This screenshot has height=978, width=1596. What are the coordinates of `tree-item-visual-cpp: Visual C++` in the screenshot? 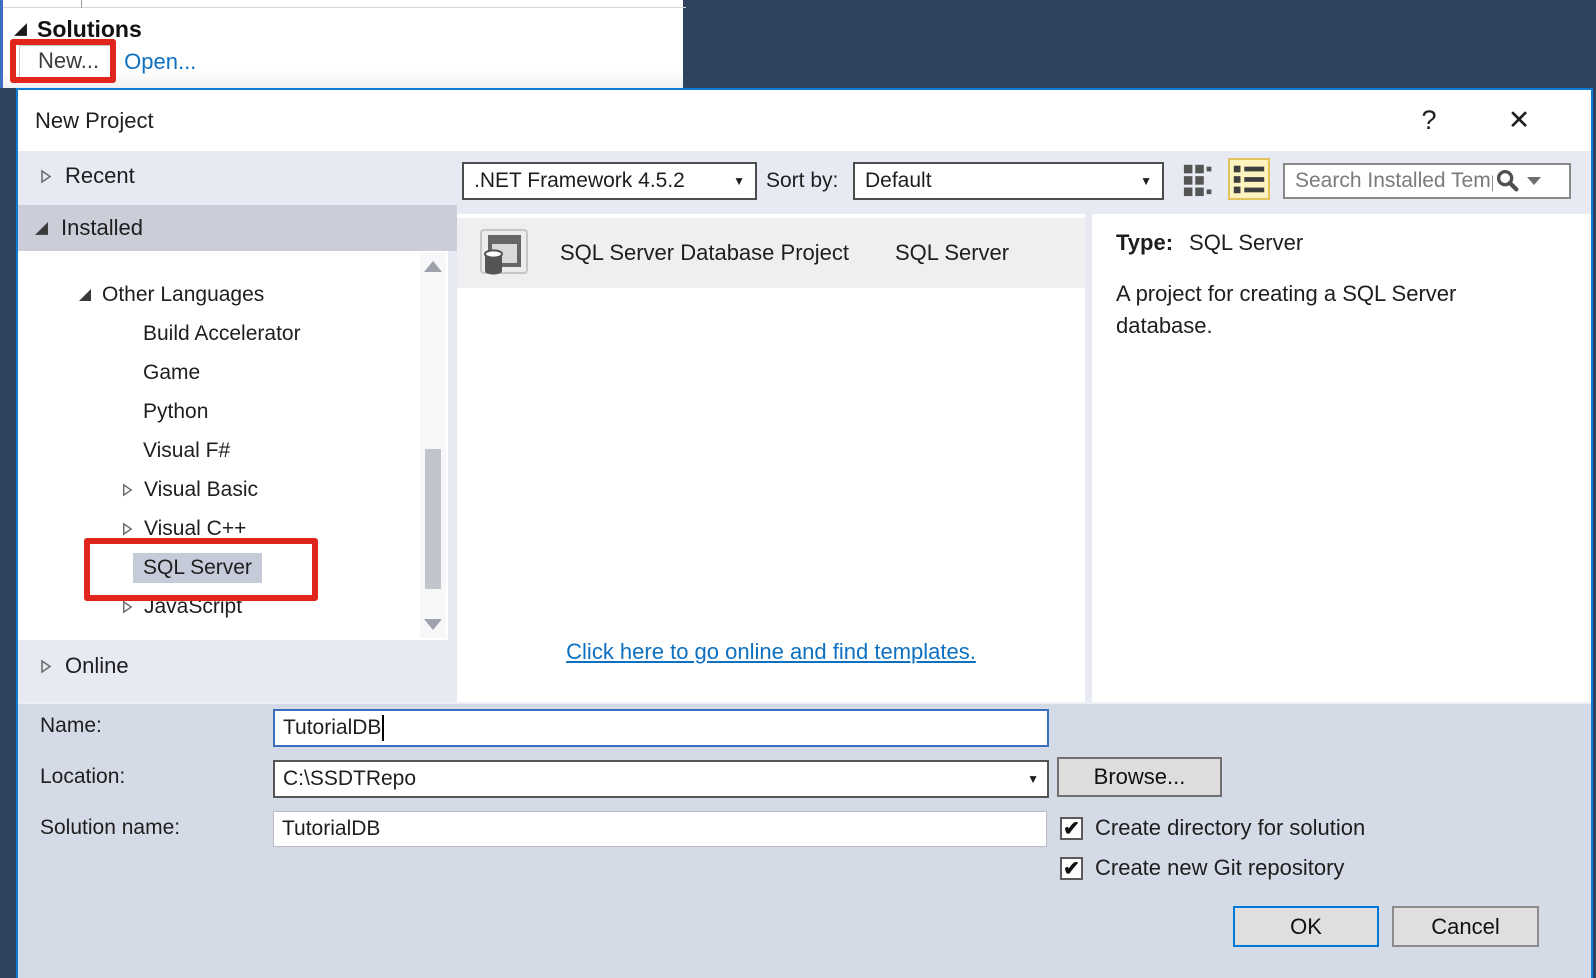 It's located at (183, 529).